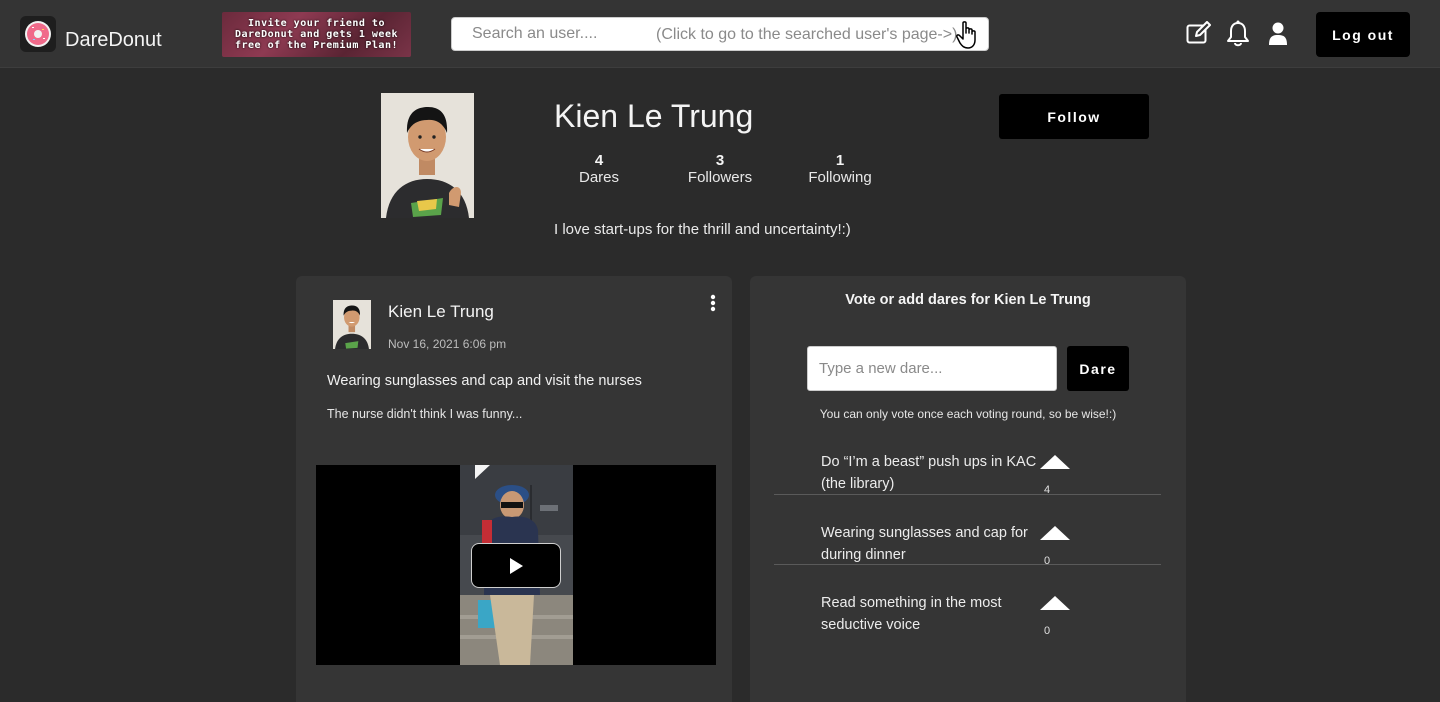 The image size is (1440, 702). Describe the element at coordinates (1278, 36) in the screenshot. I see `user-icon` at that location.